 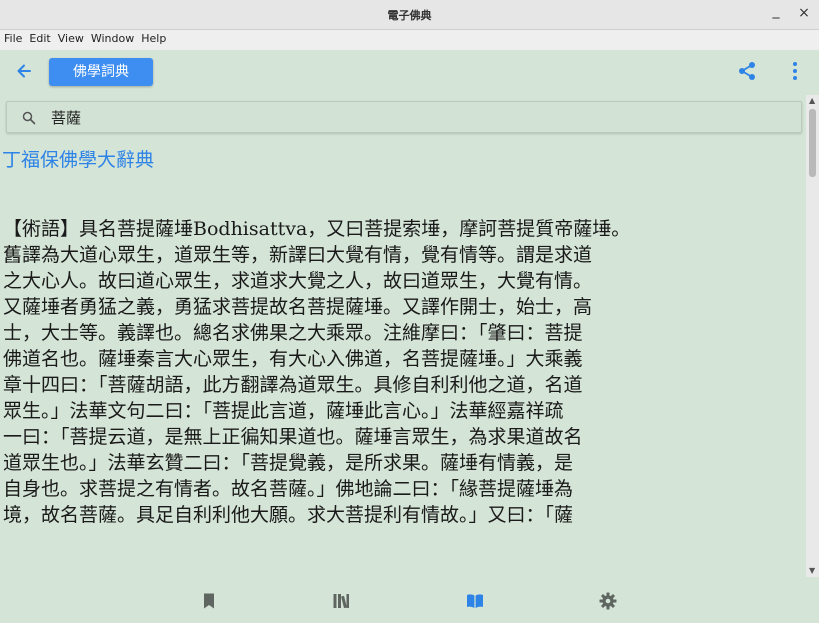 What do you see at coordinates (812, 100) in the screenshot?
I see `scroll-up-arrow-icon: ▲` at bounding box center [812, 100].